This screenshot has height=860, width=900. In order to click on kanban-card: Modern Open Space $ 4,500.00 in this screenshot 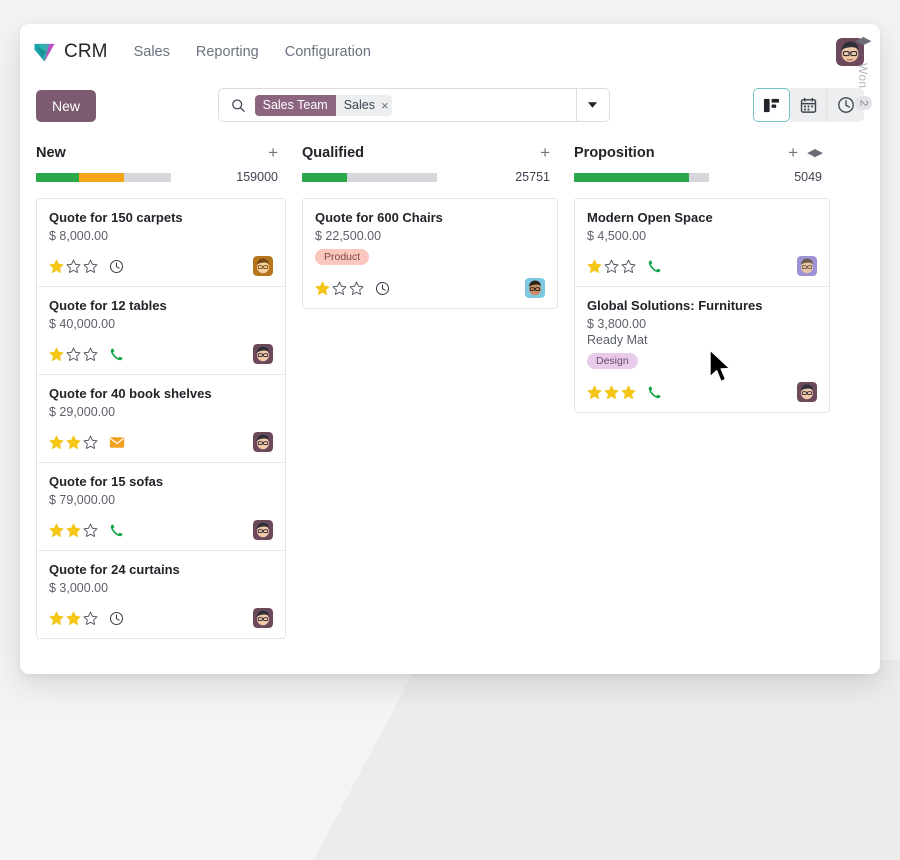, I will do `click(702, 243)`.